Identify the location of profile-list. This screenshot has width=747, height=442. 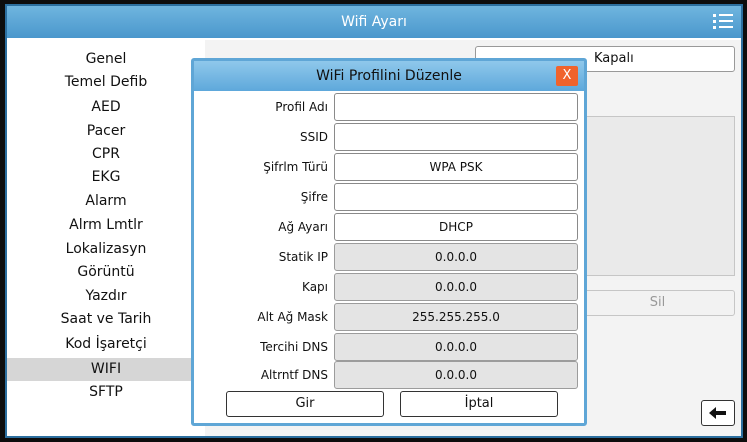
(657, 196).